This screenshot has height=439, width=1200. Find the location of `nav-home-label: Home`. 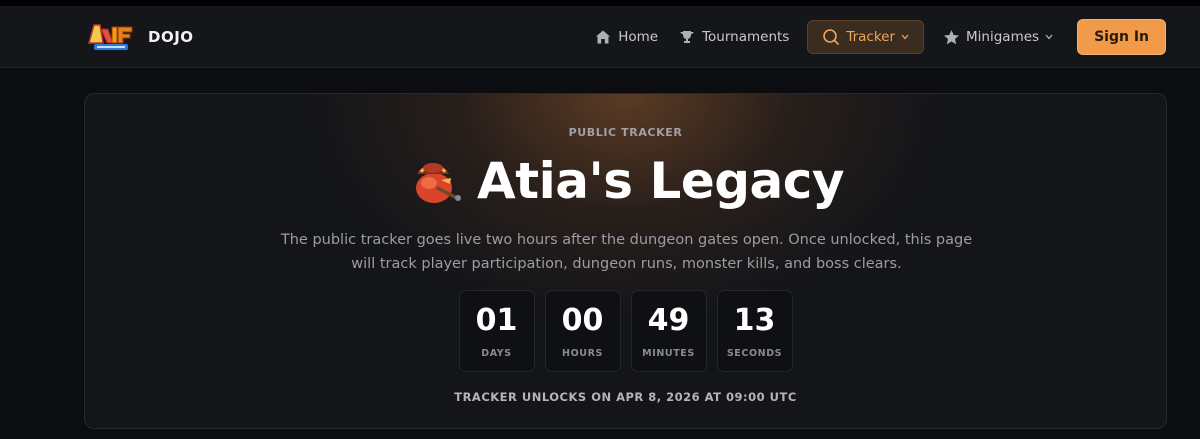

nav-home-label: Home is located at coordinates (638, 37).